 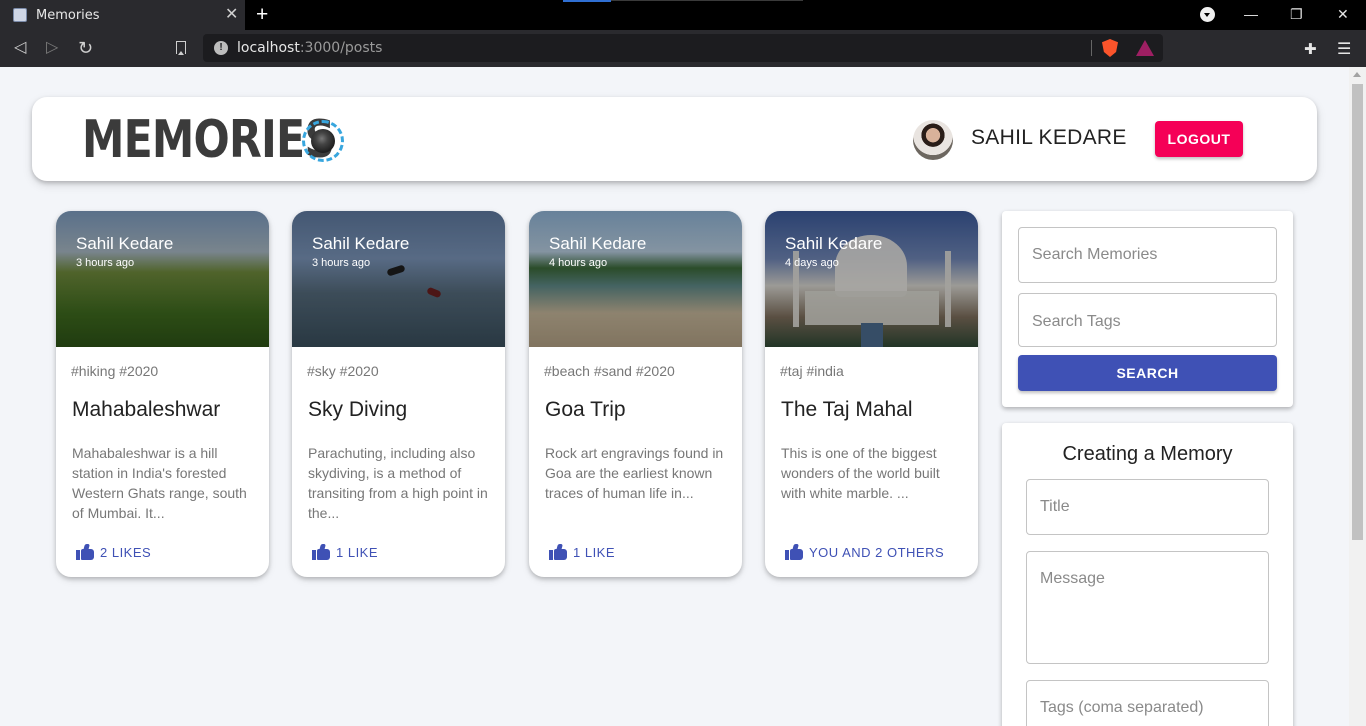 What do you see at coordinates (1199, 139) in the screenshot?
I see `logout-button: LOGOUT` at bounding box center [1199, 139].